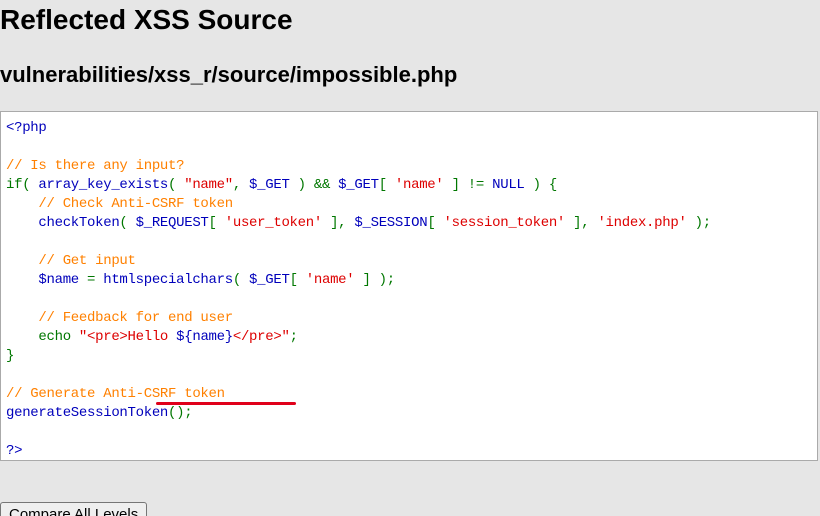 The width and height of the screenshot is (820, 516). Describe the element at coordinates (646, 223) in the screenshot. I see `code-token: 'index.php'` at that location.